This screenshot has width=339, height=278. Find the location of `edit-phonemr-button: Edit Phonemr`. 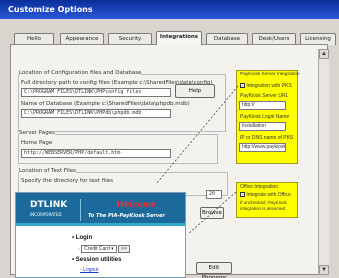

edit-phonemr-button: Edit Phonemr is located at coordinates (214, 270).